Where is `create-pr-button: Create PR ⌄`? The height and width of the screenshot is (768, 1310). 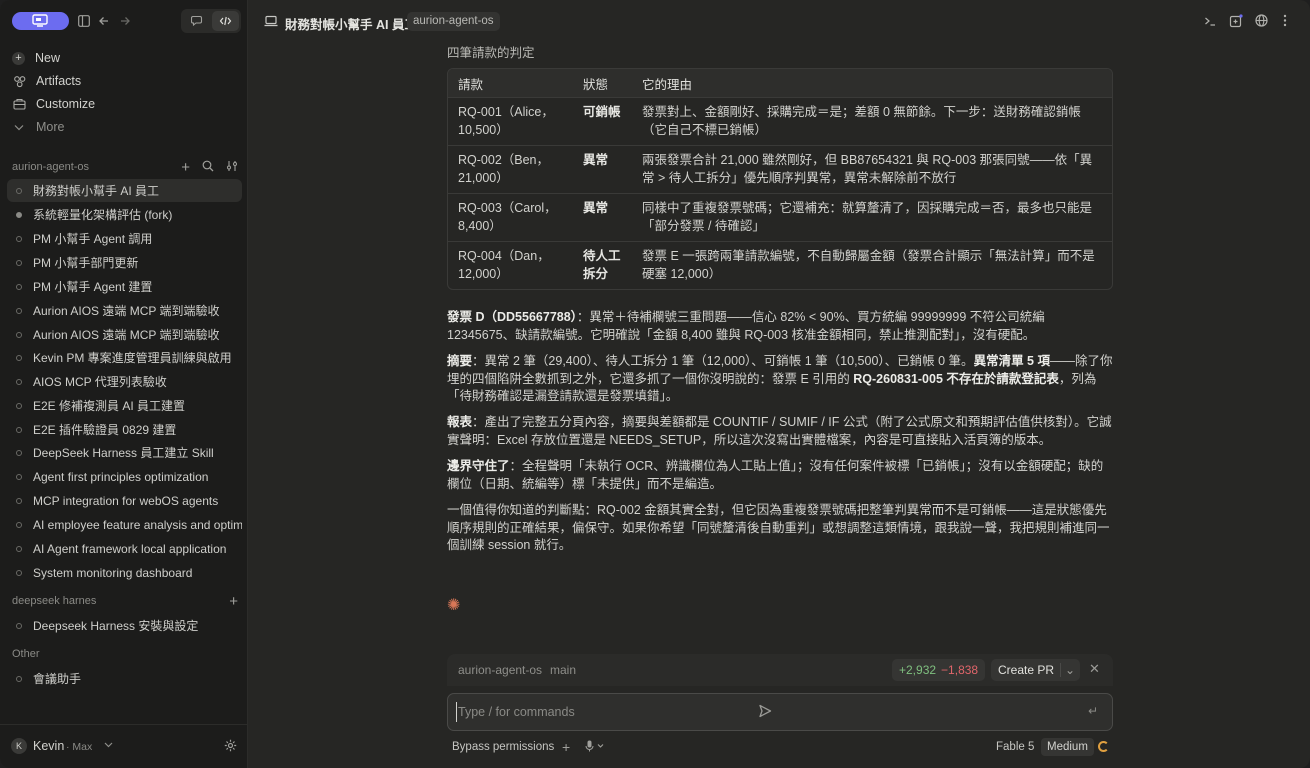
create-pr-button: Create PR ⌄ is located at coordinates (1035, 670).